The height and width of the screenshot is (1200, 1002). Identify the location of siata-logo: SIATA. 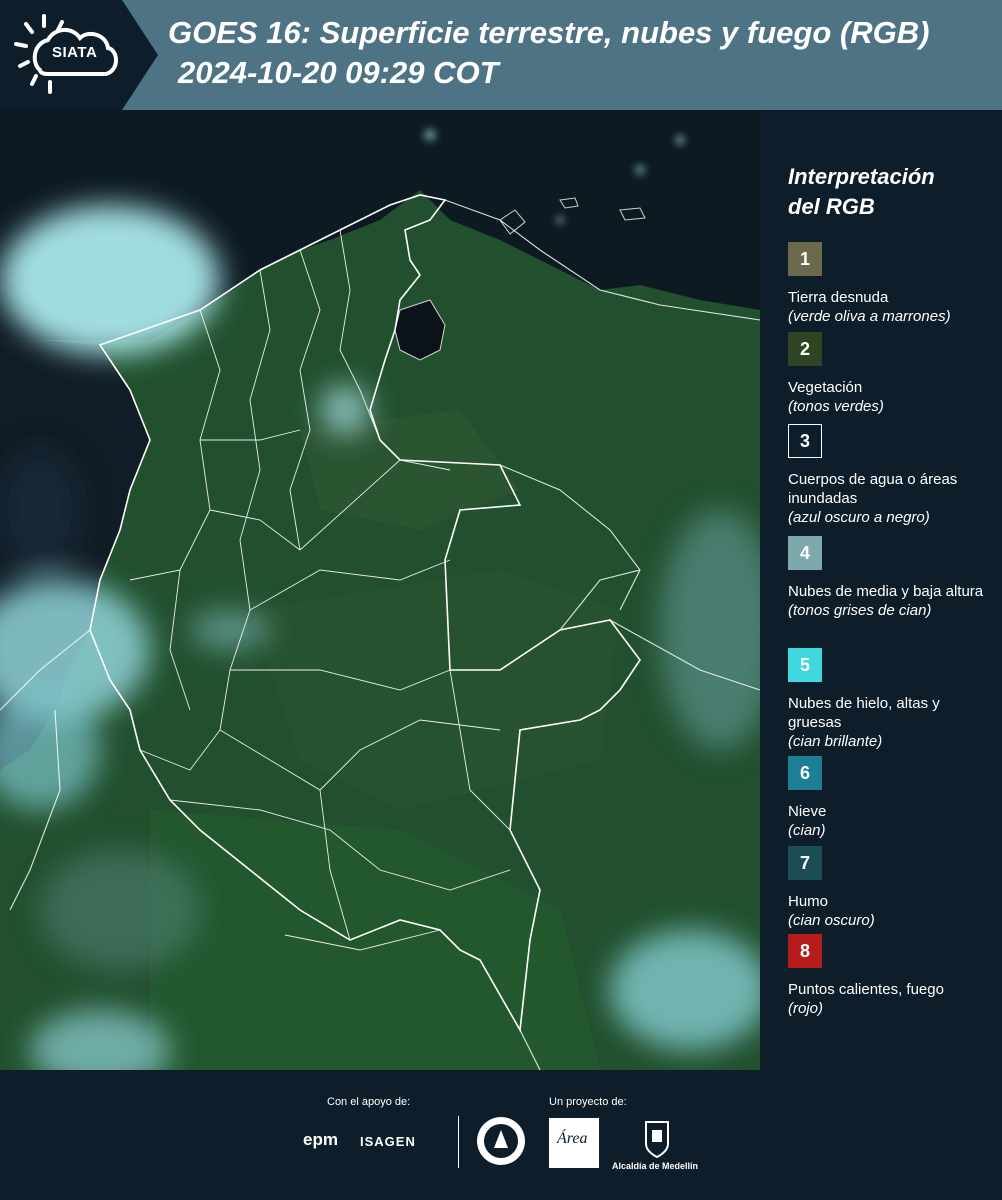
(79, 55).